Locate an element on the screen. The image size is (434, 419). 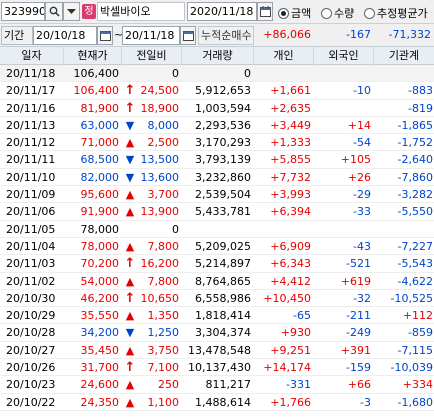
radio-avg-price: 추정평균가 is located at coordinates (396, 13).